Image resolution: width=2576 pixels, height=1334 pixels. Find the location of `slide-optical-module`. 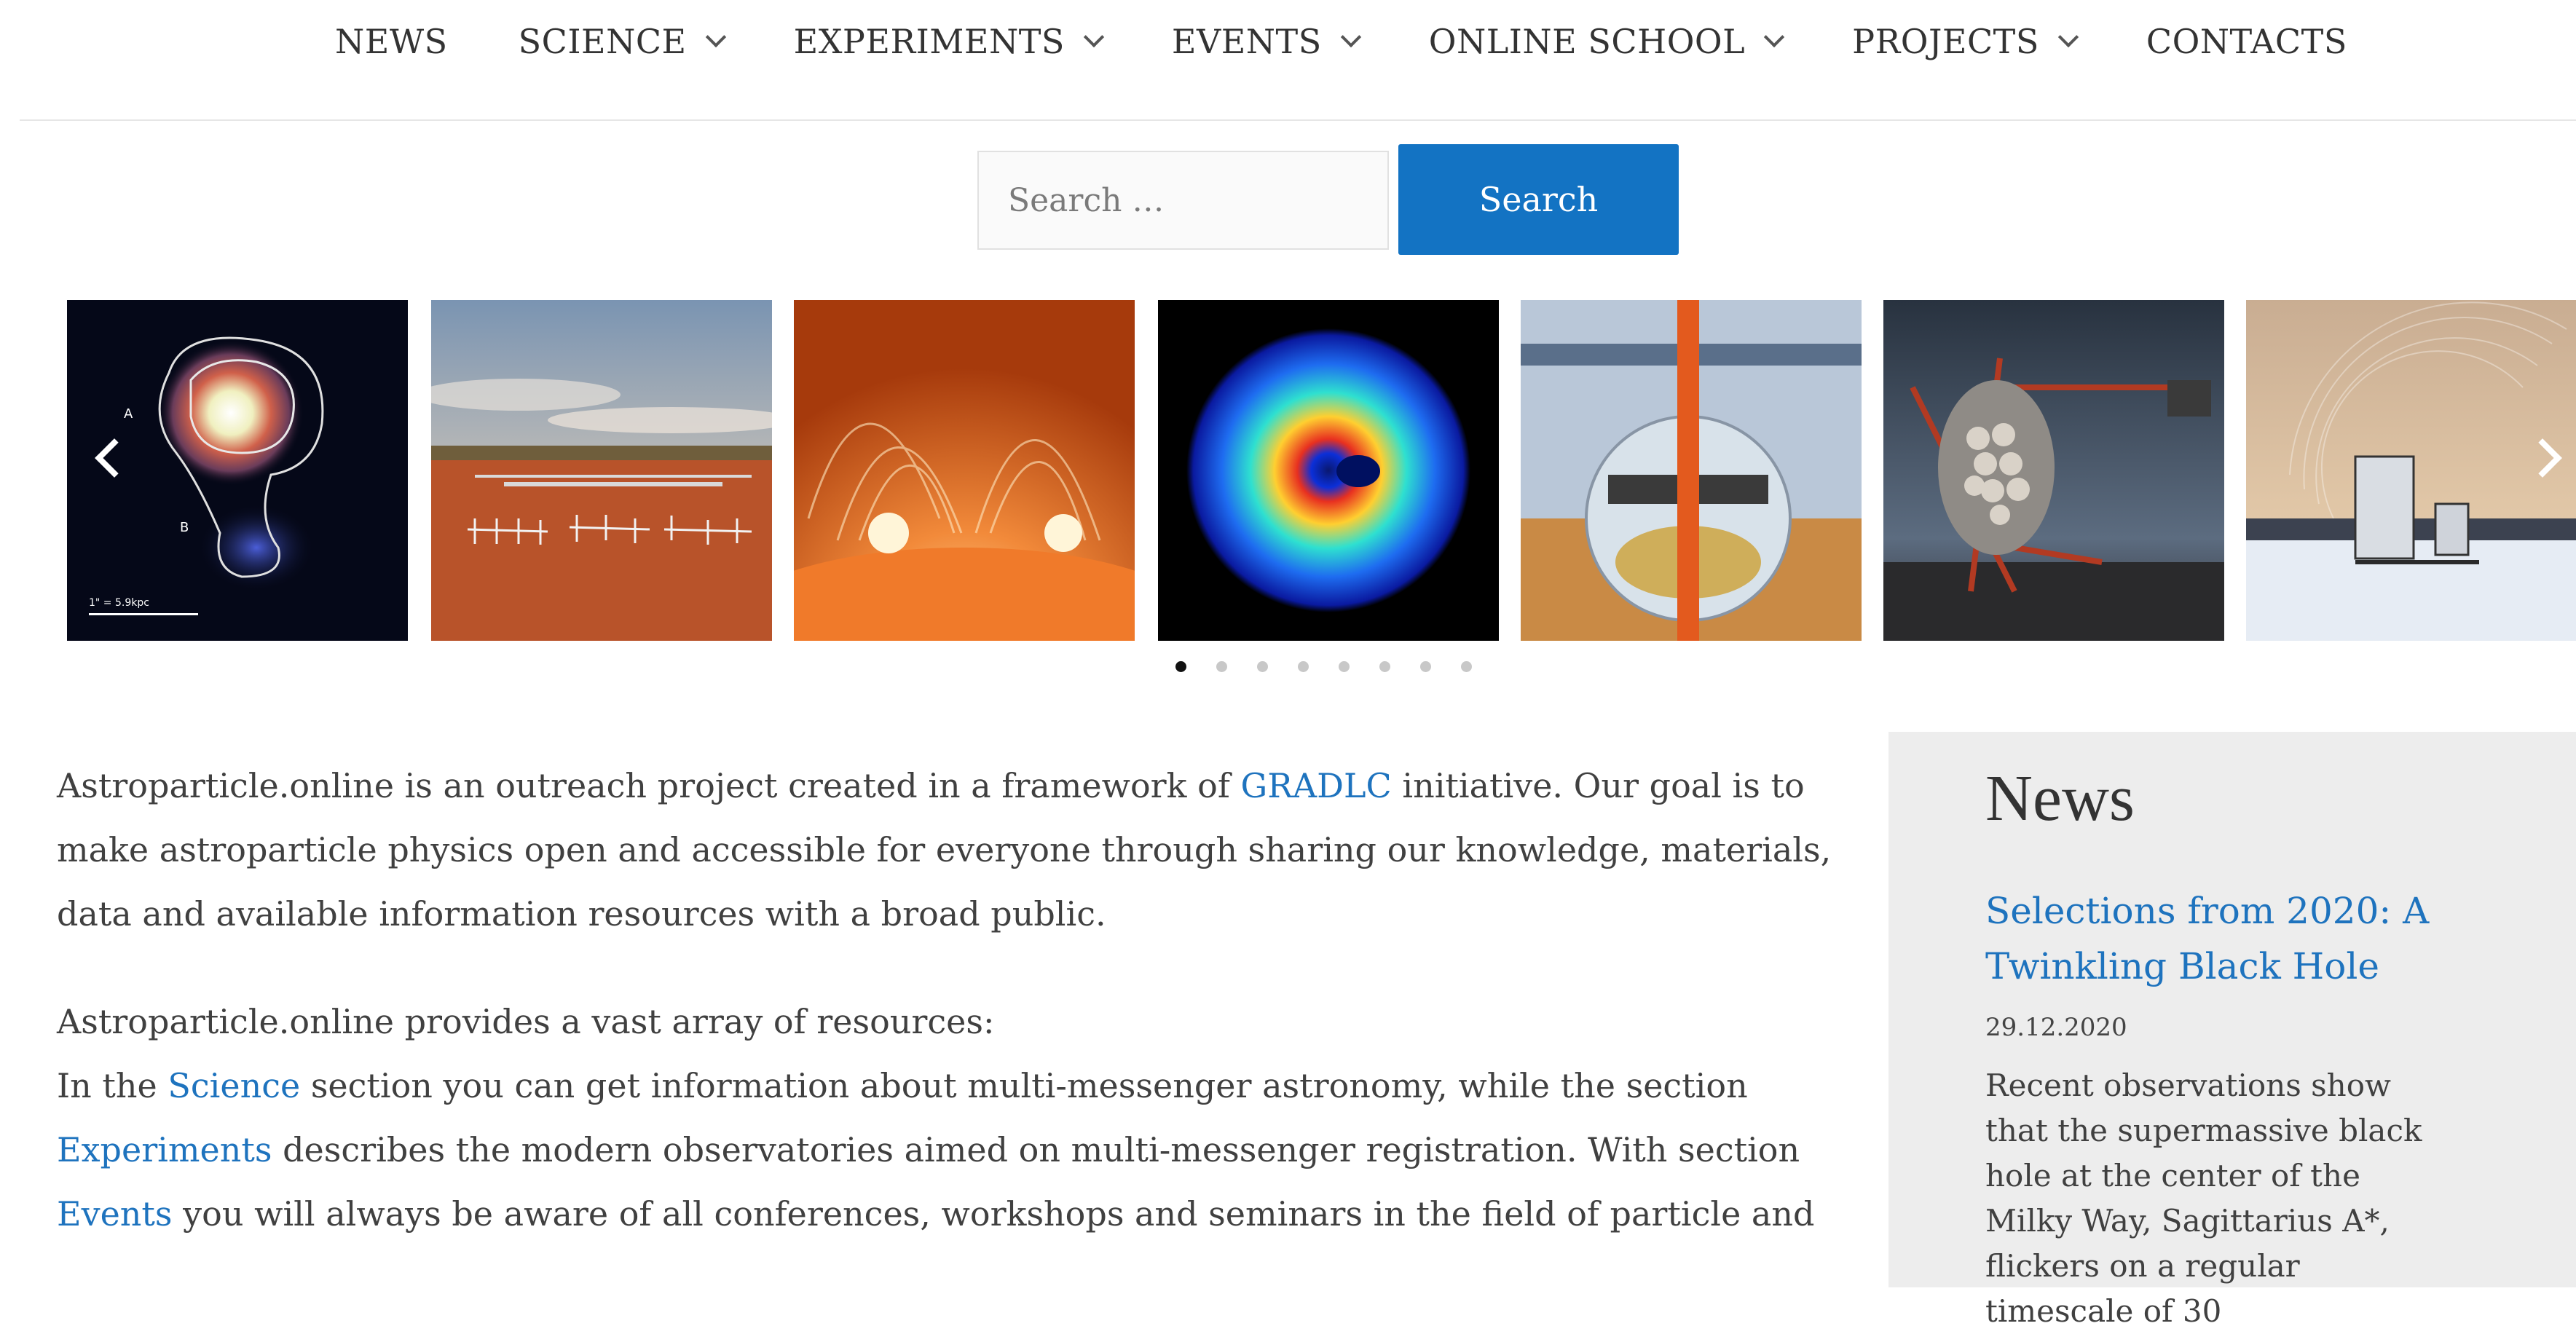

slide-optical-module is located at coordinates (1691, 470).